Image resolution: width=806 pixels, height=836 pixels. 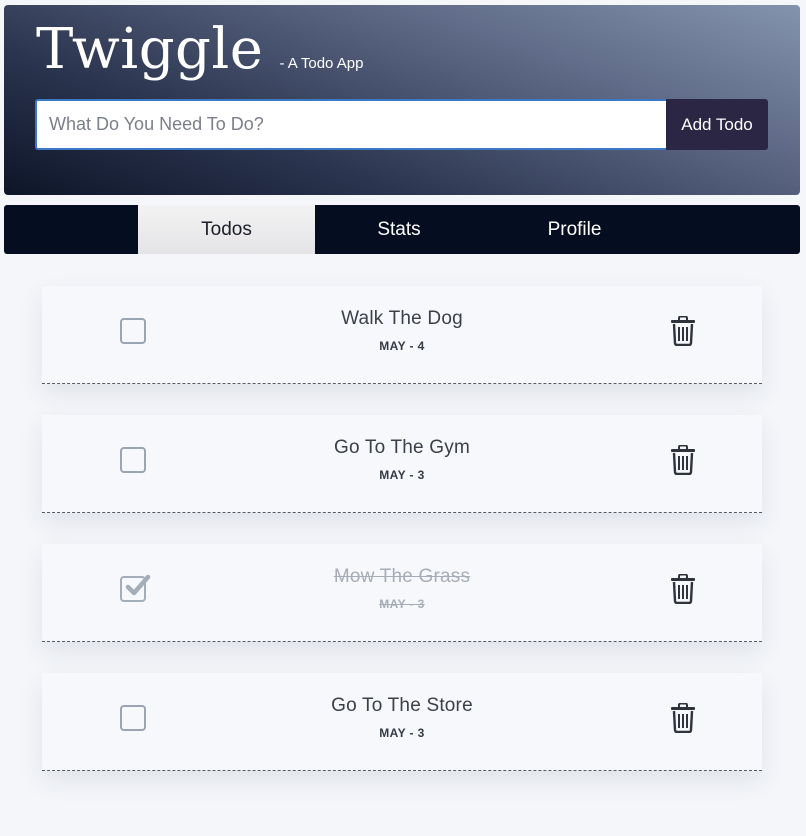 I want to click on todo-title: Go To The Gym, so click(x=401, y=447).